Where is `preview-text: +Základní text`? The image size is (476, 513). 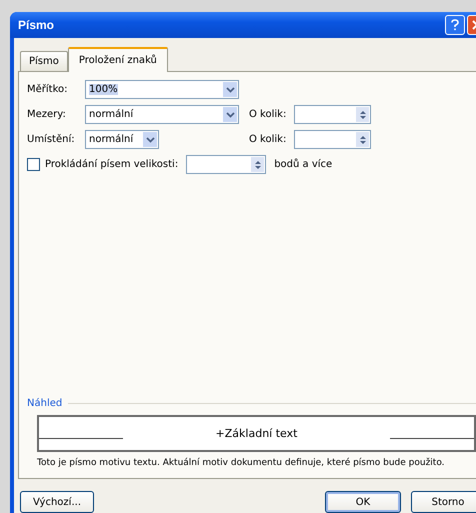 preview-text: +Základní text is located at coordinates (257, 433).